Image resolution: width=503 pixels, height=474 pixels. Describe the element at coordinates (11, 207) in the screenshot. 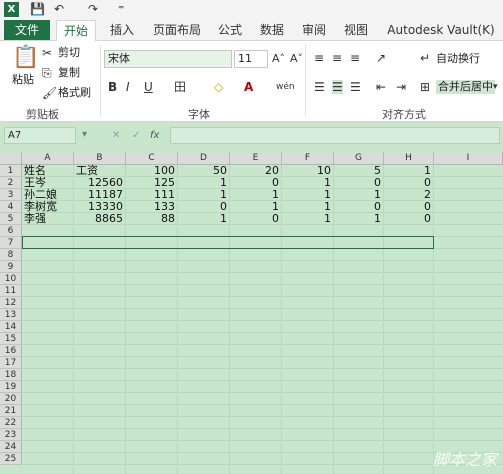

I see `row-header-4: 4` at that location.